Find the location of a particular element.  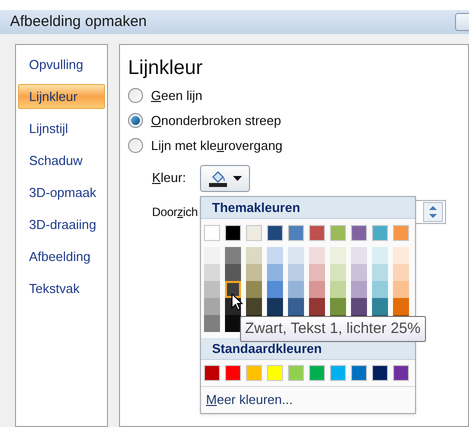

sidebar-item: Afbeelding is located at coordinates (61, 256).